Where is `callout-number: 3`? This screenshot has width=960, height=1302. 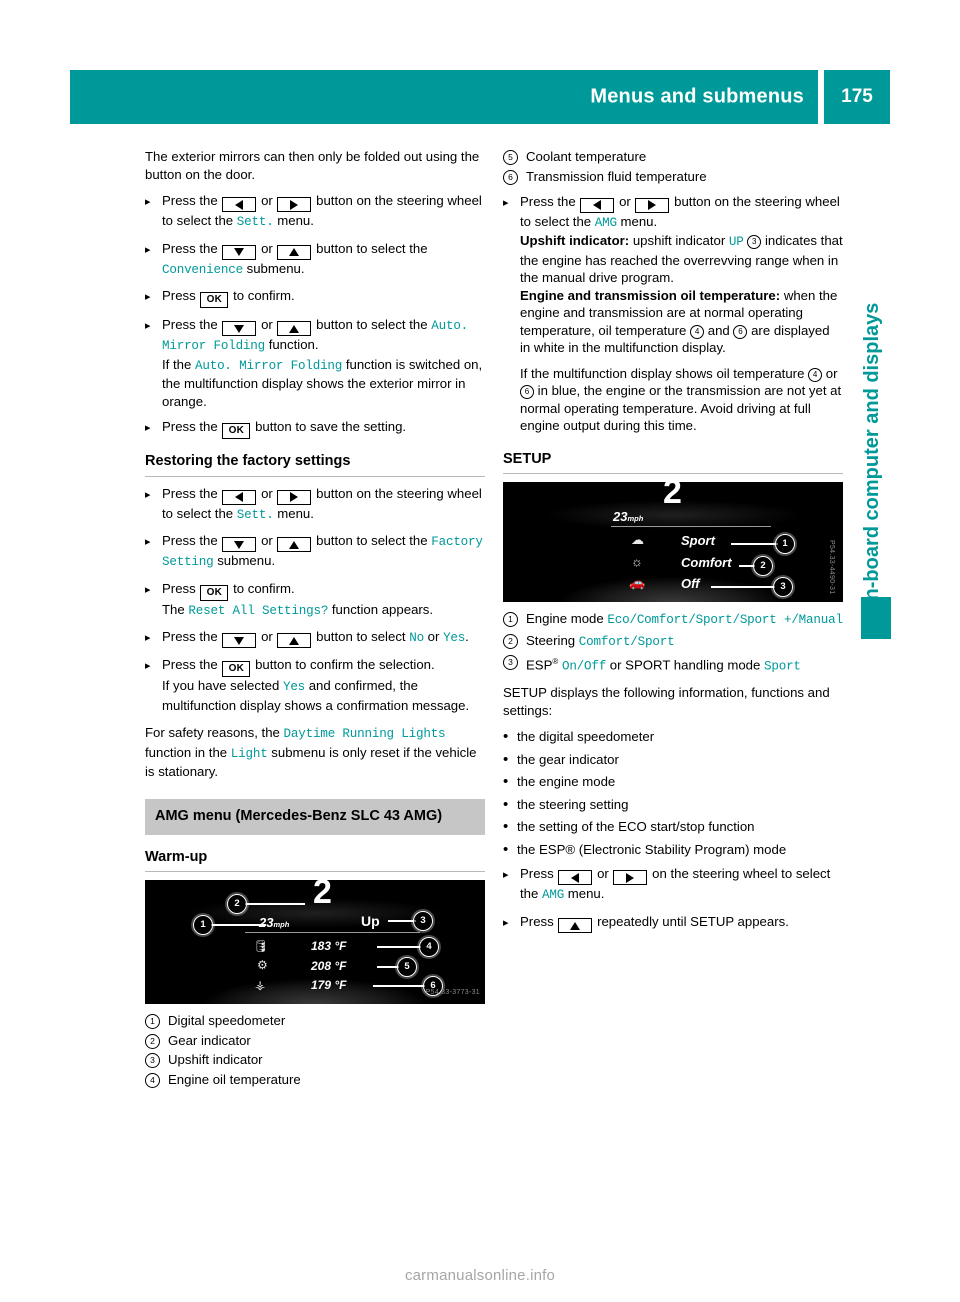 callout-number: 3 is located at coordinates (152, 1060).